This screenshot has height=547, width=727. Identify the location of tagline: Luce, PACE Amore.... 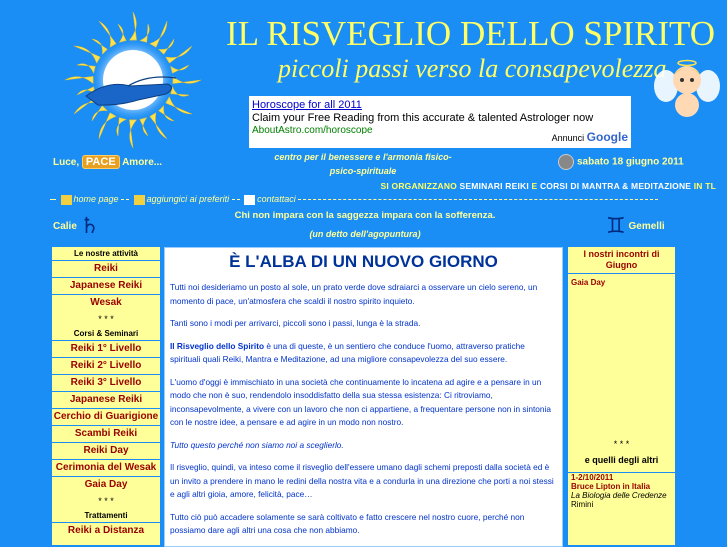
(107, 162).